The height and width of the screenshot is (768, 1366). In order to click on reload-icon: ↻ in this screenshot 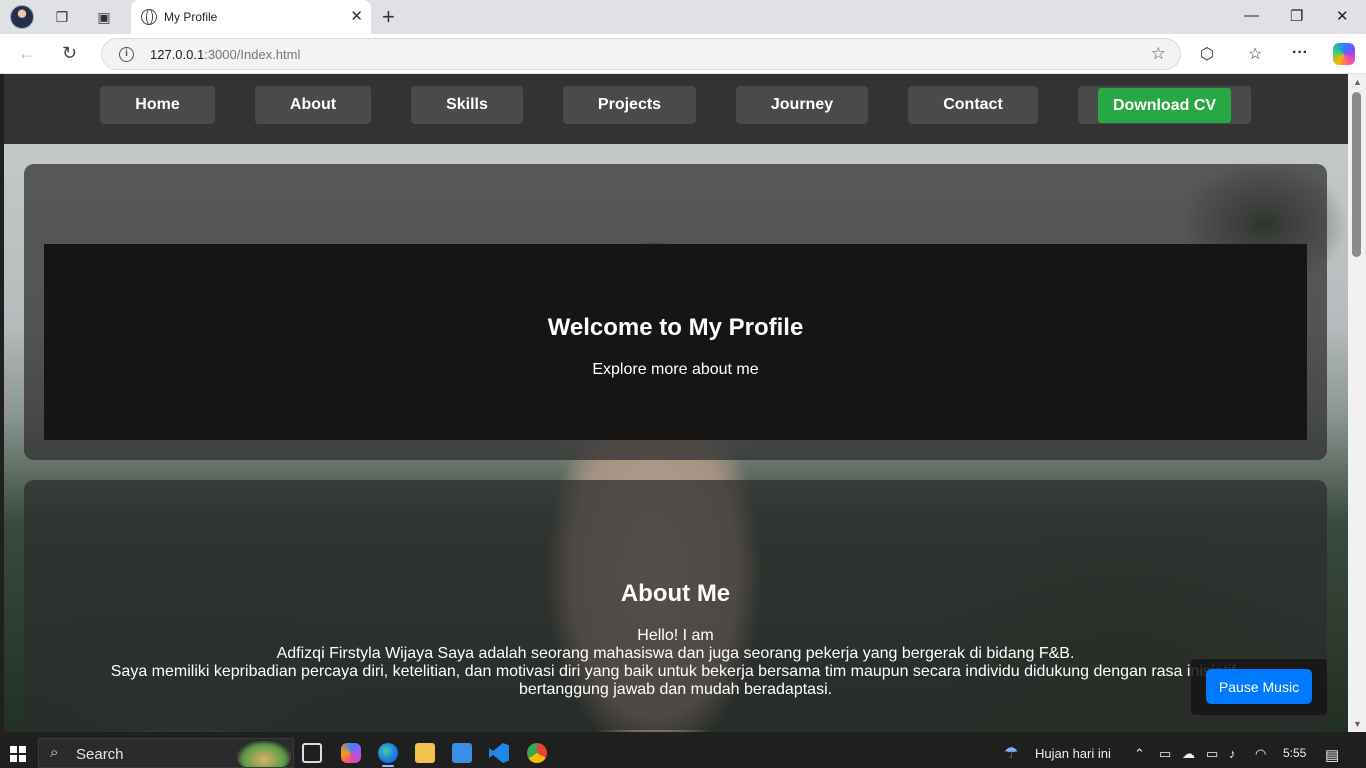, I will do `click(69, 53)`.